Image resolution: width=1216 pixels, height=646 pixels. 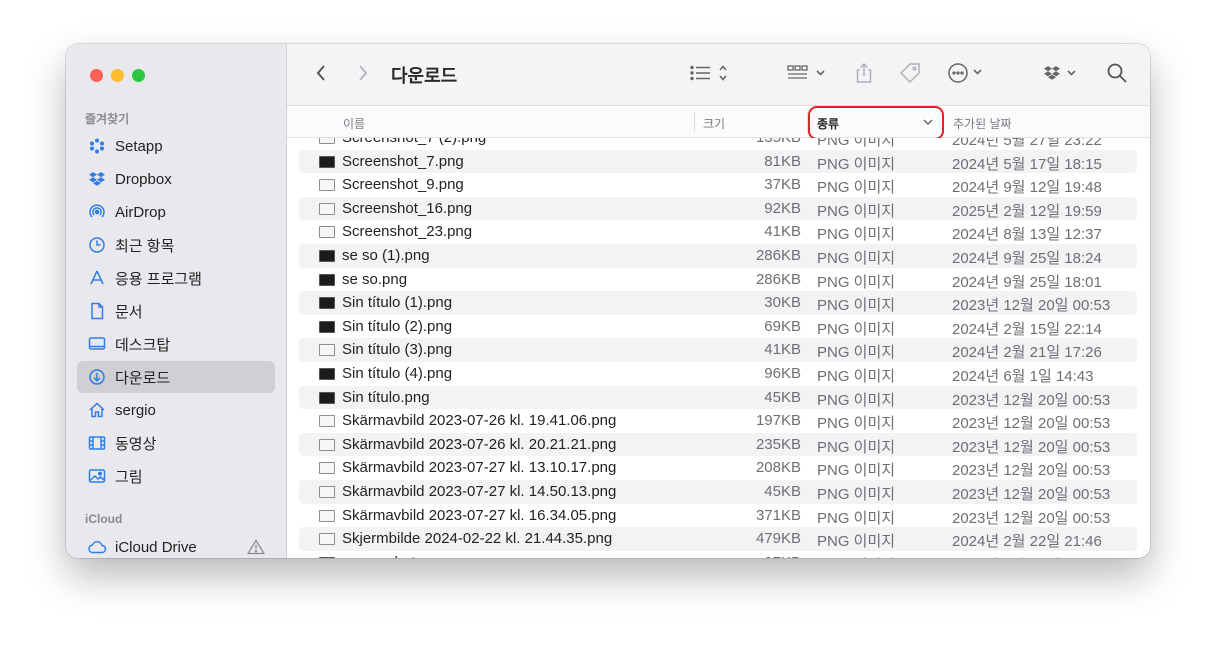 I want to click on sidebar-item-desktop: 데스크탑, so click(x=176, y=344).